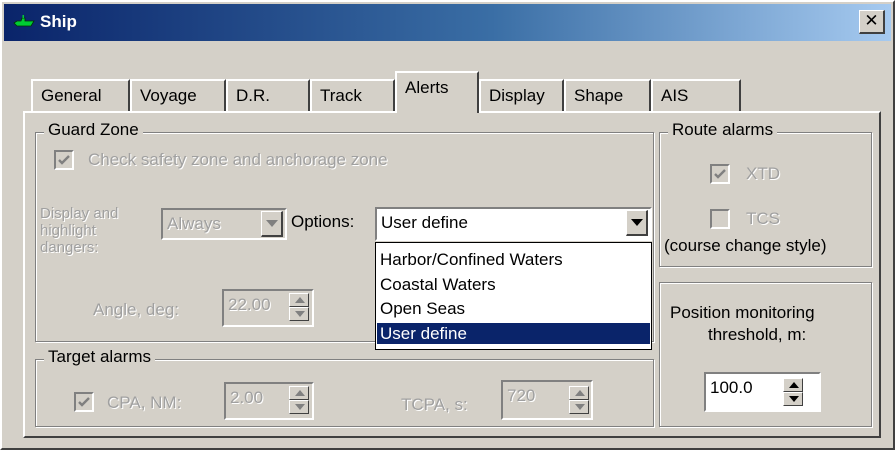 This screenshot has width=895, height=450. What do you see at coordinates (194, 223) in the screenshot?
I see `display-highlight-value: Always` at bounding box center [194, 223].